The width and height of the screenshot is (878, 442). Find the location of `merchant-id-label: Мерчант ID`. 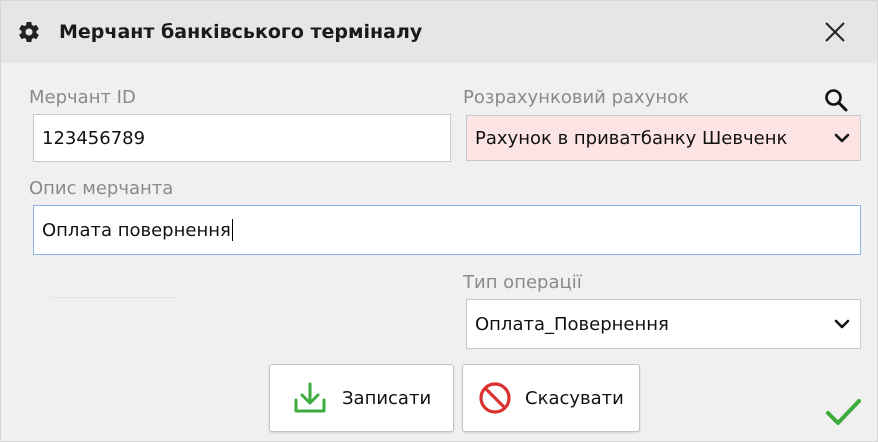

merchant-id-label: Мерчант ID is located at coordinates (82, 97).